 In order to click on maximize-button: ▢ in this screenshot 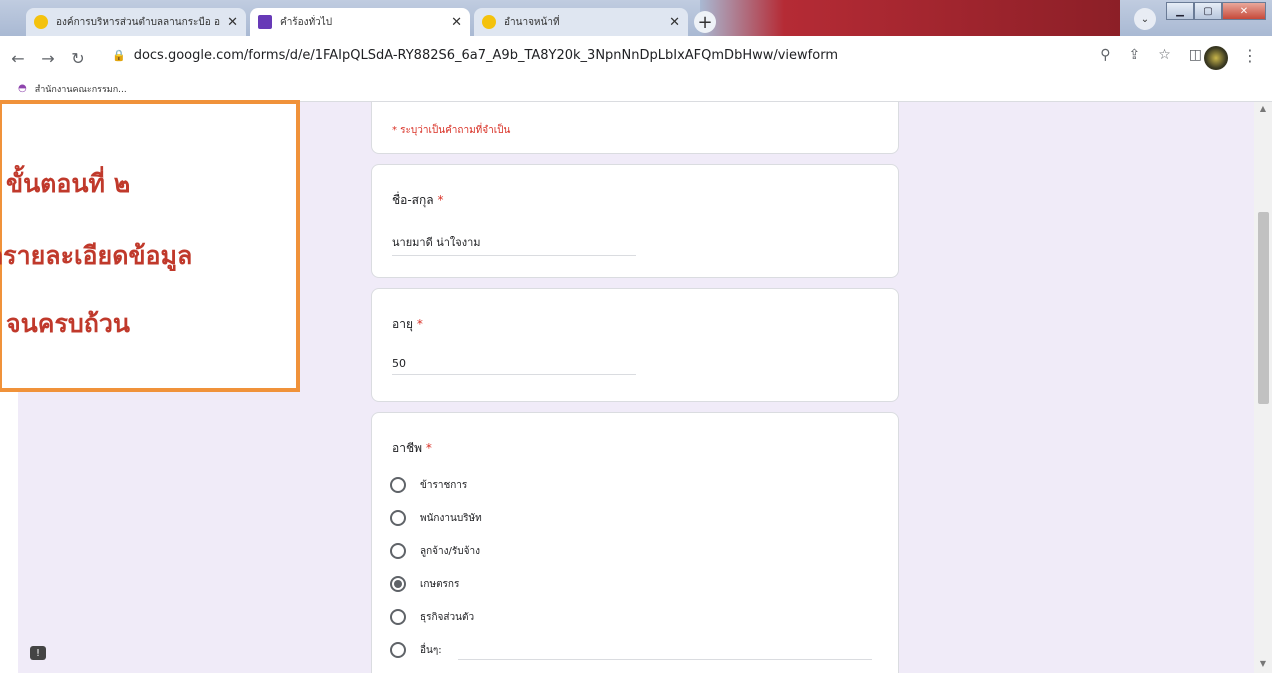, I will do `click(1208, 11)`.